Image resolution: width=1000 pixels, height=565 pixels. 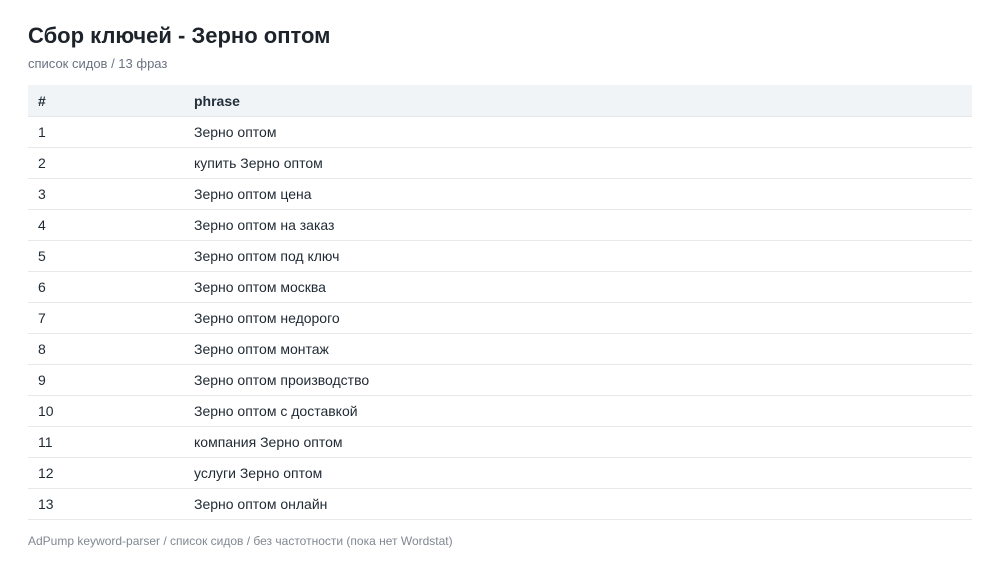 I want to click on row-number: 7, so click(x=106, y=318).